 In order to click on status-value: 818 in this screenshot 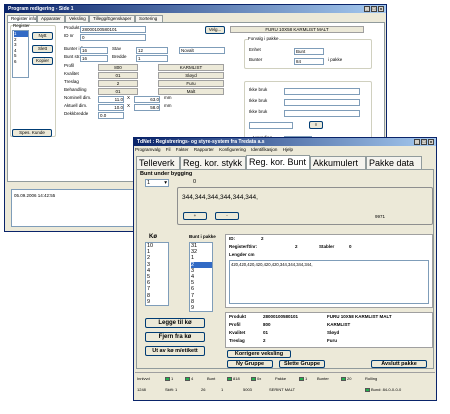, I will do `click(236, 378)`.